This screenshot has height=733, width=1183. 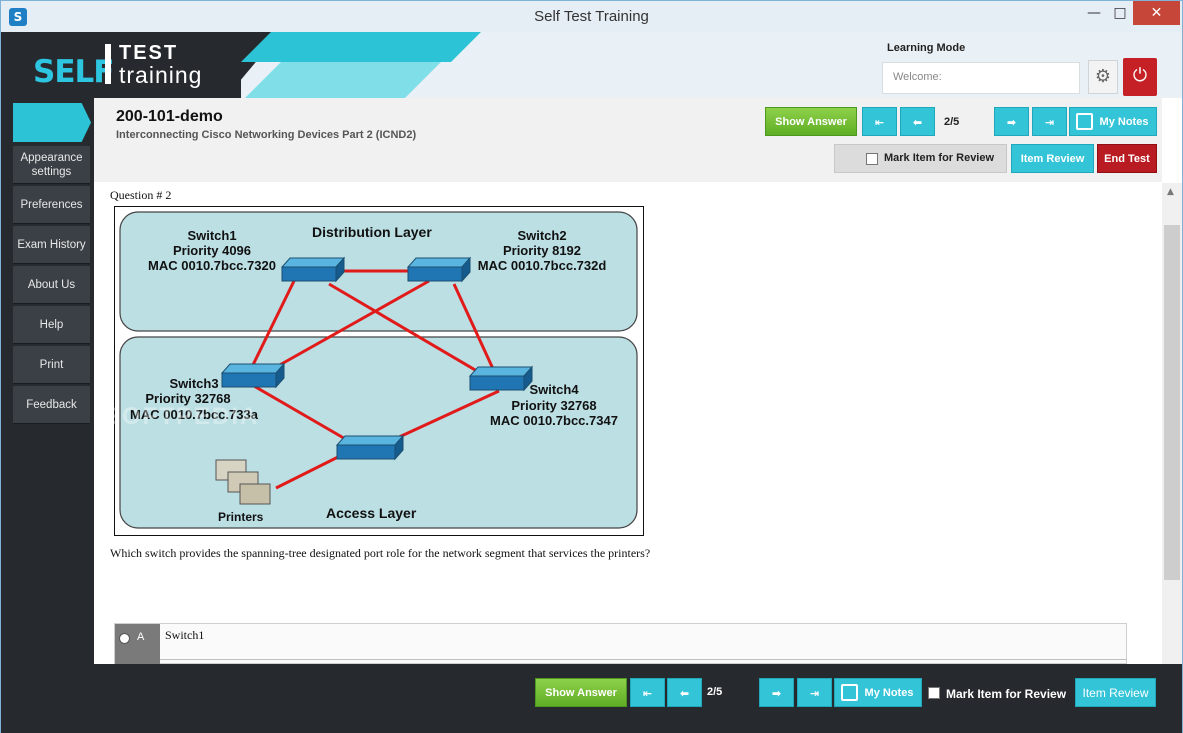 What do you see at coordinates (939, 158) in the screenshot?
I see `mark-review-label: Mark Item for Review` at bounding box center [939, 158].